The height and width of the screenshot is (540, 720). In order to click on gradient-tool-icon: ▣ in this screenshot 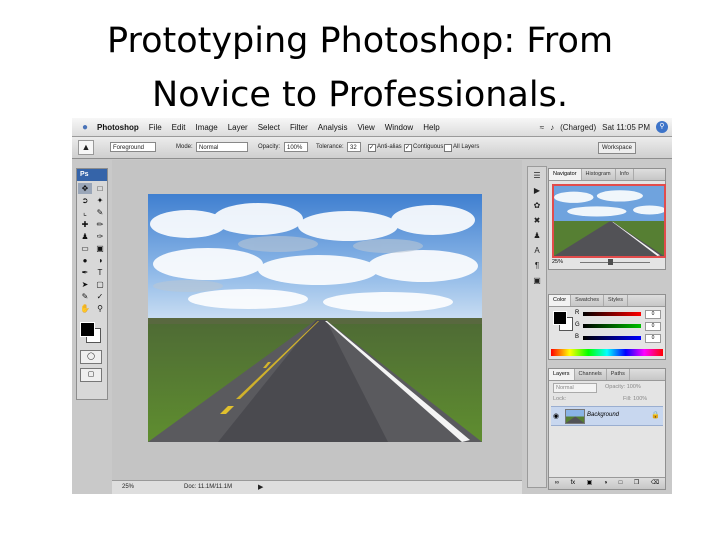, I will do `click(100, 248)`.